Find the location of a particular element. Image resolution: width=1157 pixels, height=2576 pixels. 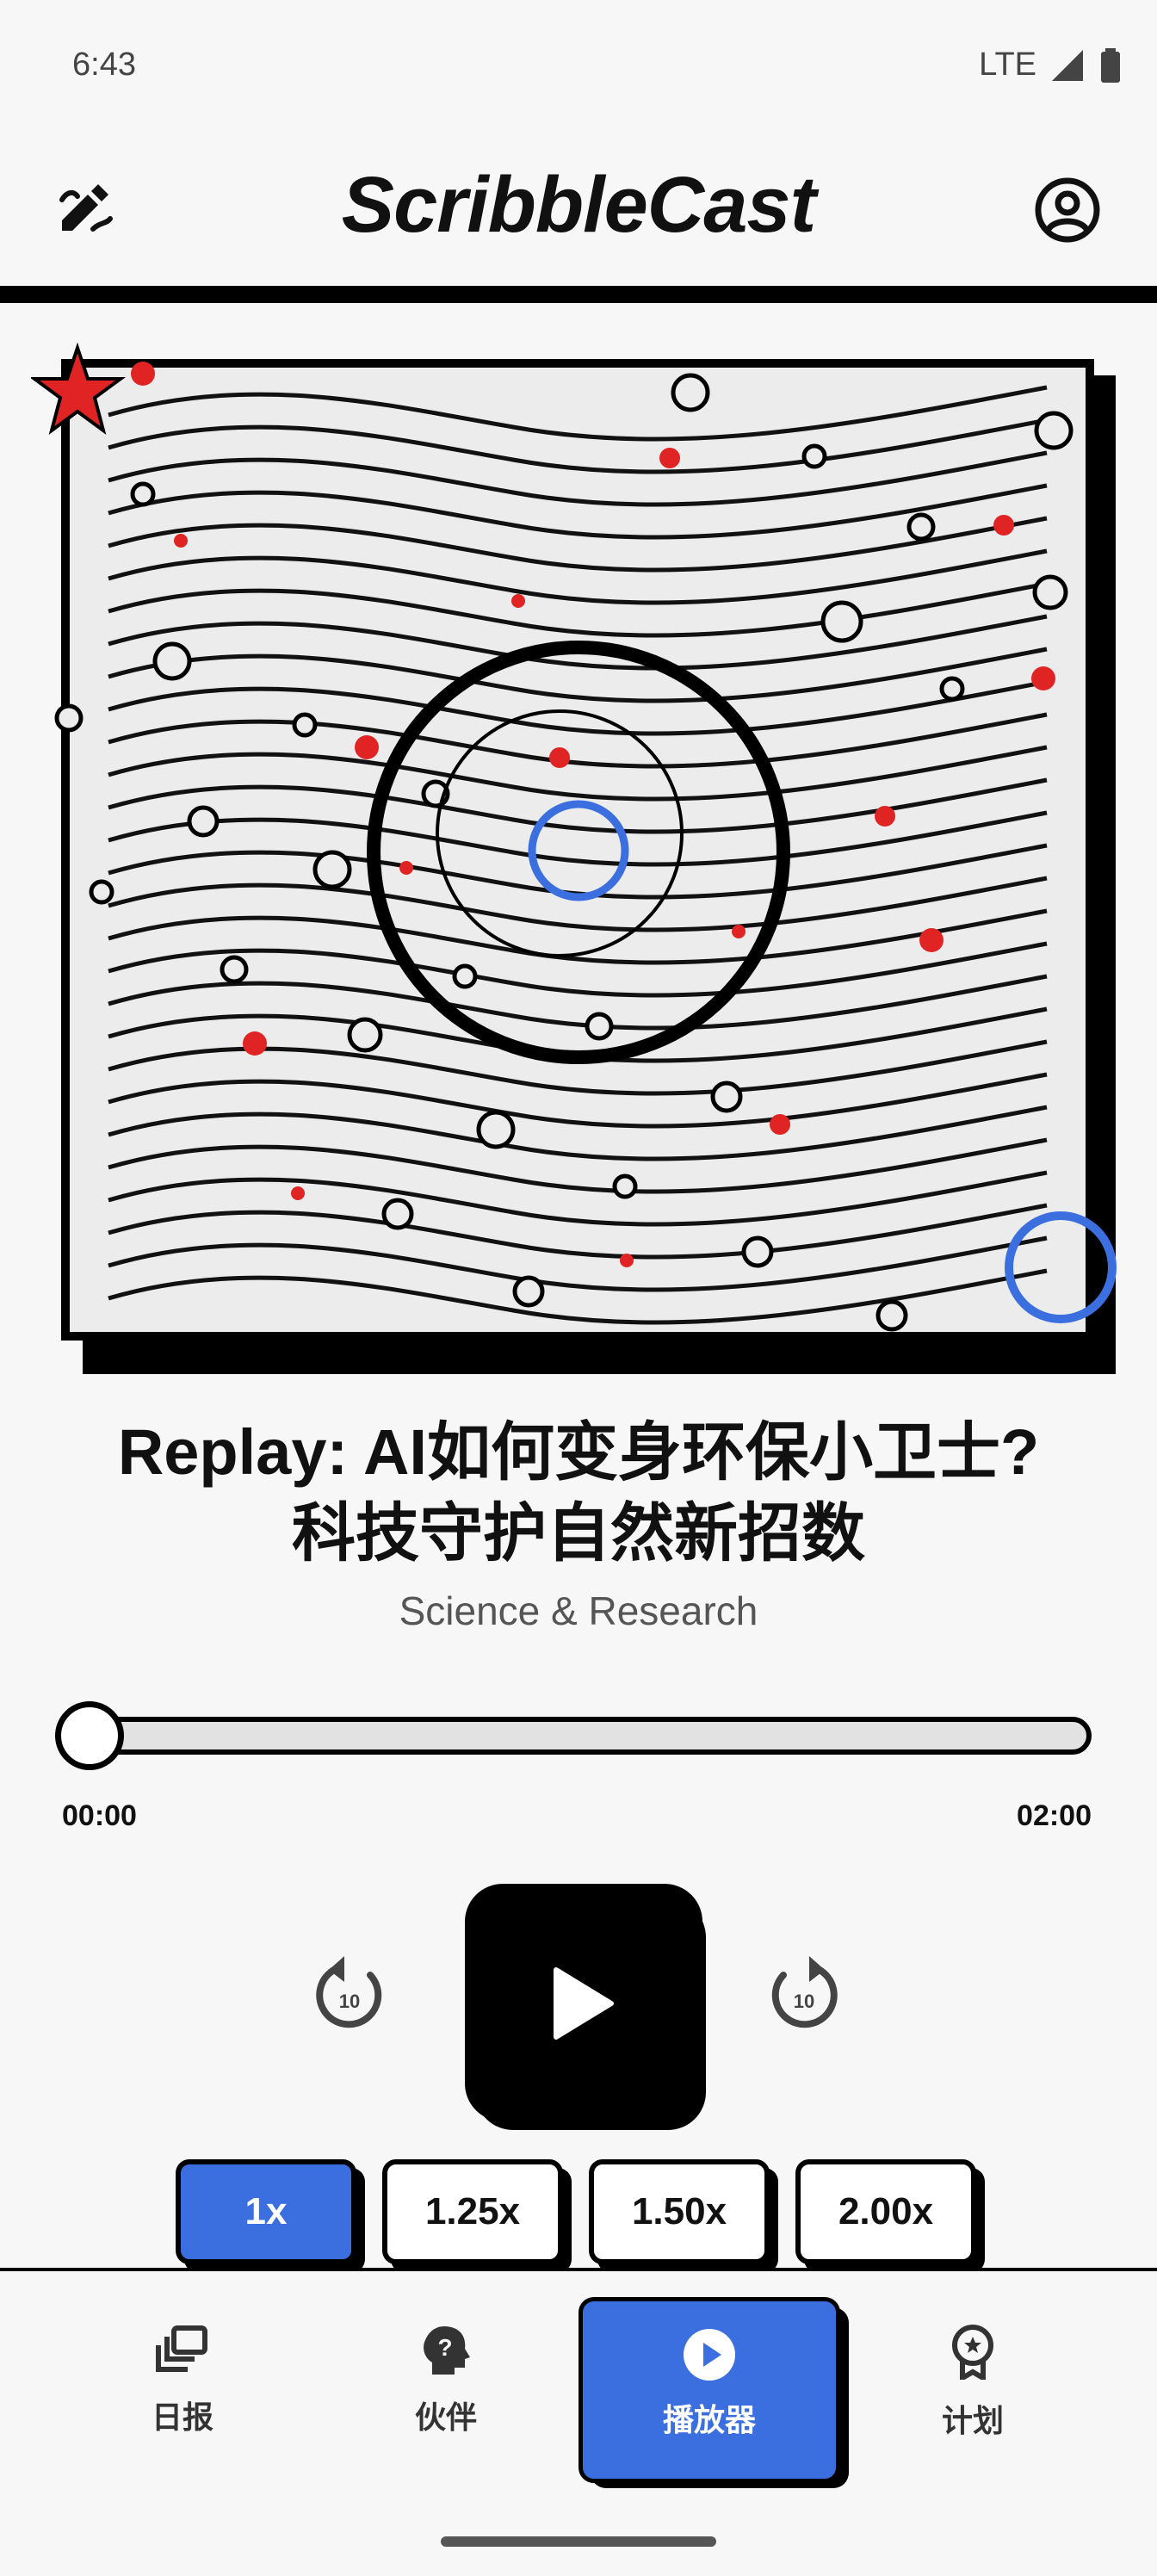

nav-item-daily: 日报 is located at coordinates (182, 2381).